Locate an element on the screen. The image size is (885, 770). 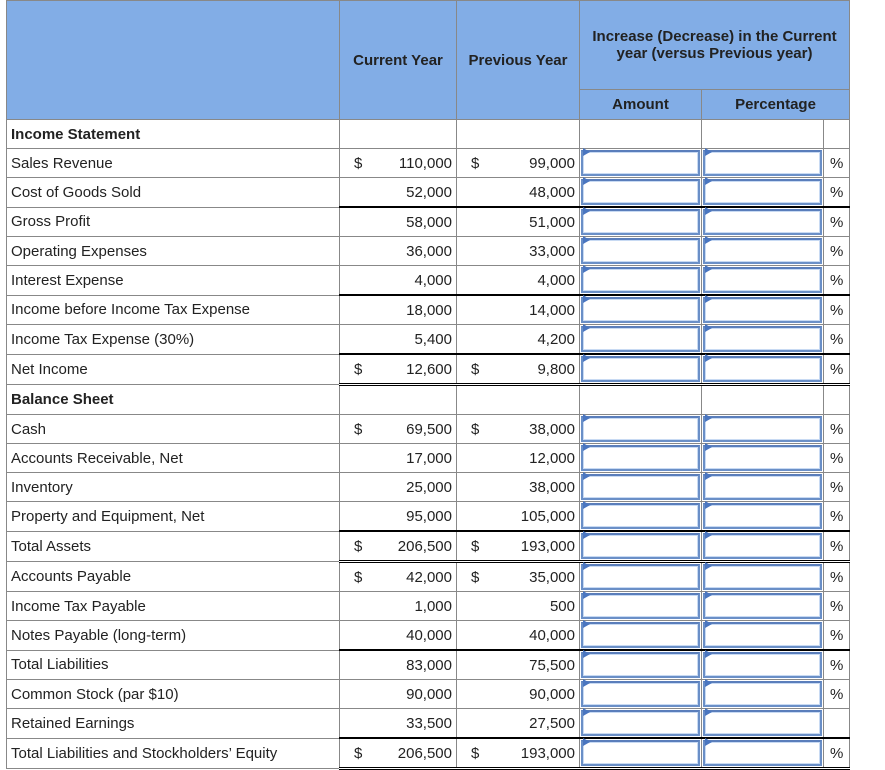
table-row: Cash $69,500 $38,000% is located at coordinates (428, 429).